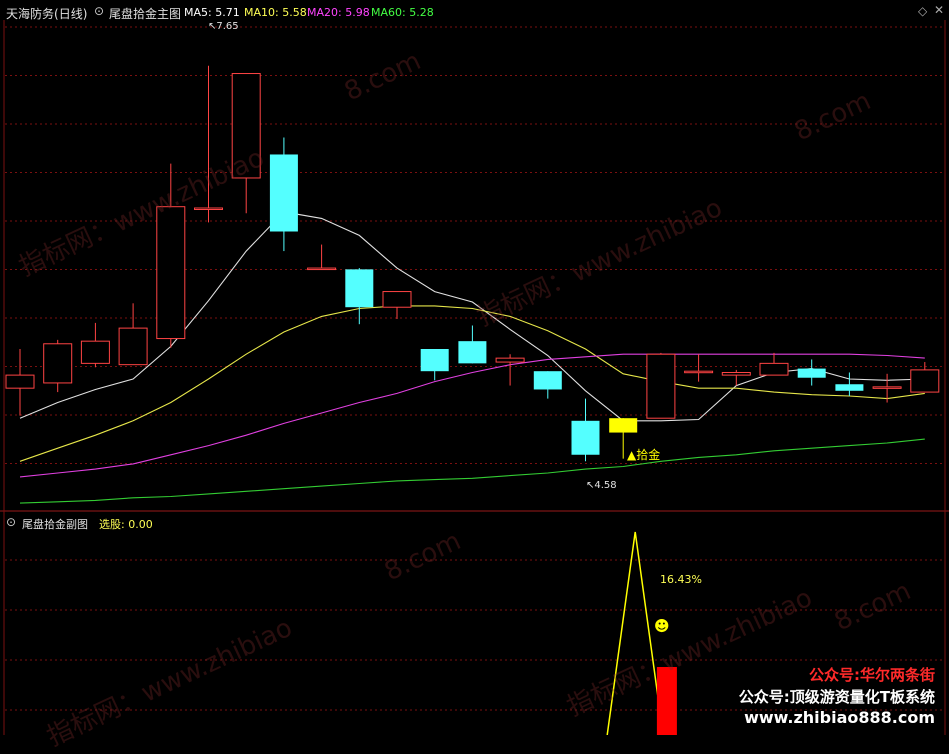 The image size is (949, 754). Describe the element at coordinates (71, 14) in the screenshot. I see `period-label: (日线)` at that location.